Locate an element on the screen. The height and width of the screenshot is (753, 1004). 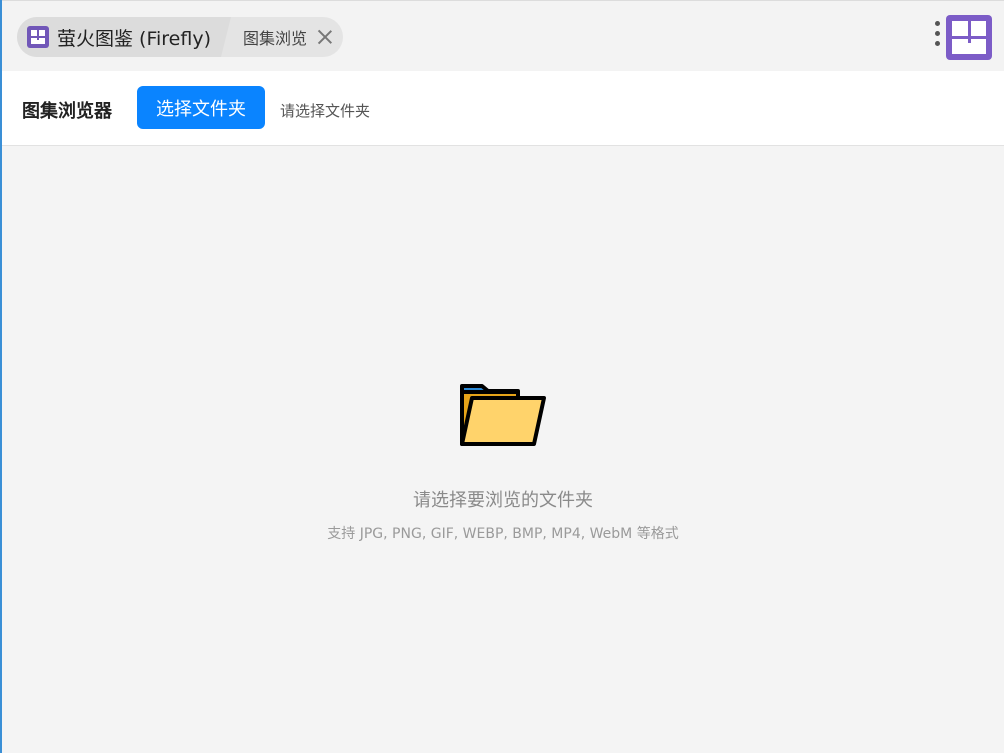
more-vertical-icon is located at coordinates (937, 36).